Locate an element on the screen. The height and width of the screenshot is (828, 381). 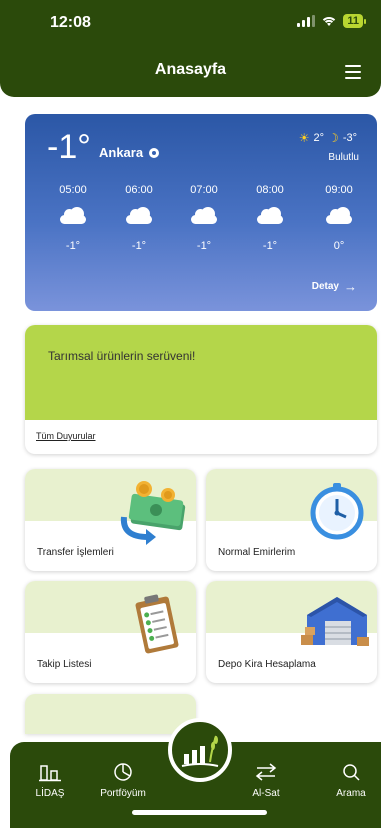
stopwatch-icon is located at coordinates (337, 511).